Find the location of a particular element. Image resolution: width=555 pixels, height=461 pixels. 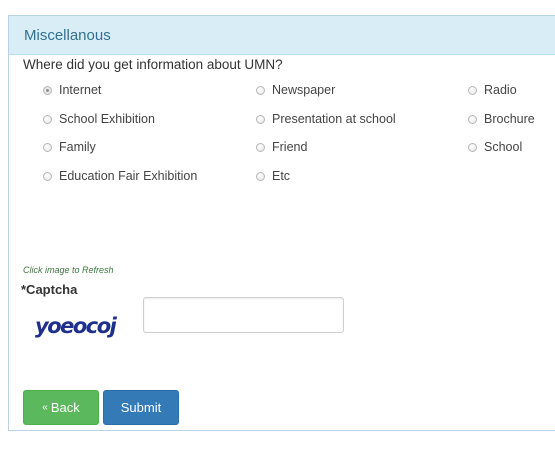

option-newspaper: Newspaper is located at coordinates (295, 90).